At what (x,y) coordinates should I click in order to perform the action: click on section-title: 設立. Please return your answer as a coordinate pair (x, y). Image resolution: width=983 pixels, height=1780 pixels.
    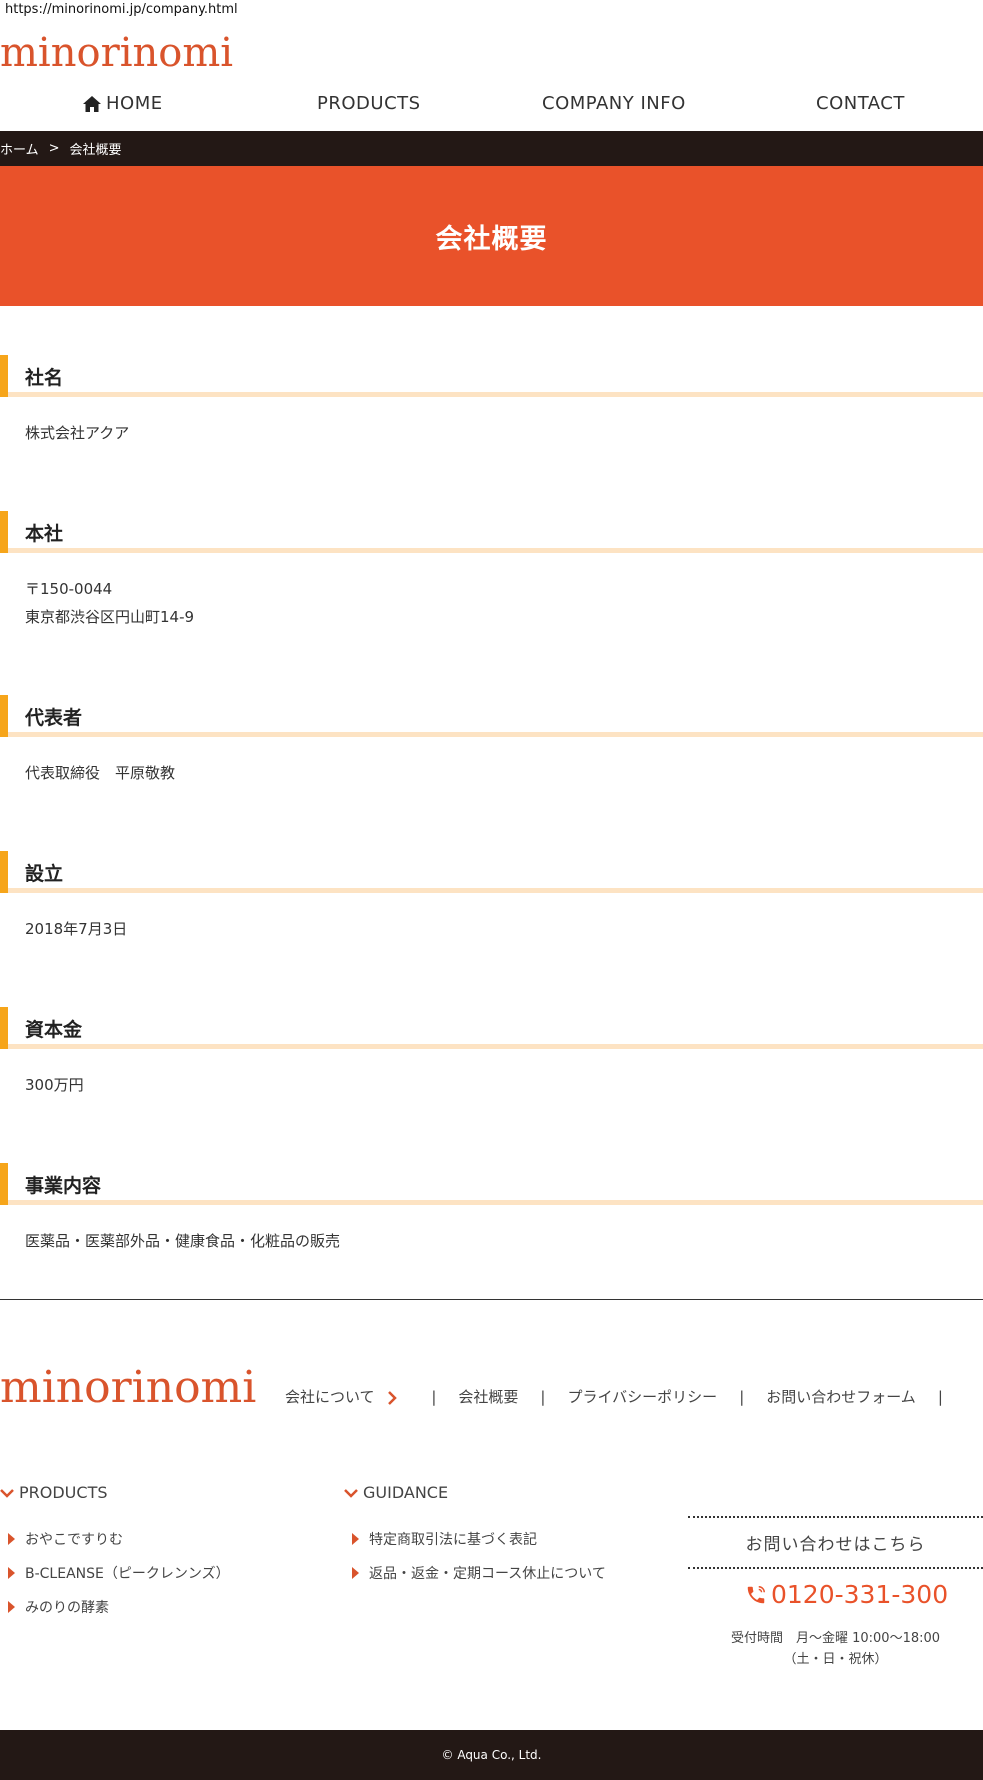
    Looking at the image, I should click on (44, 874).